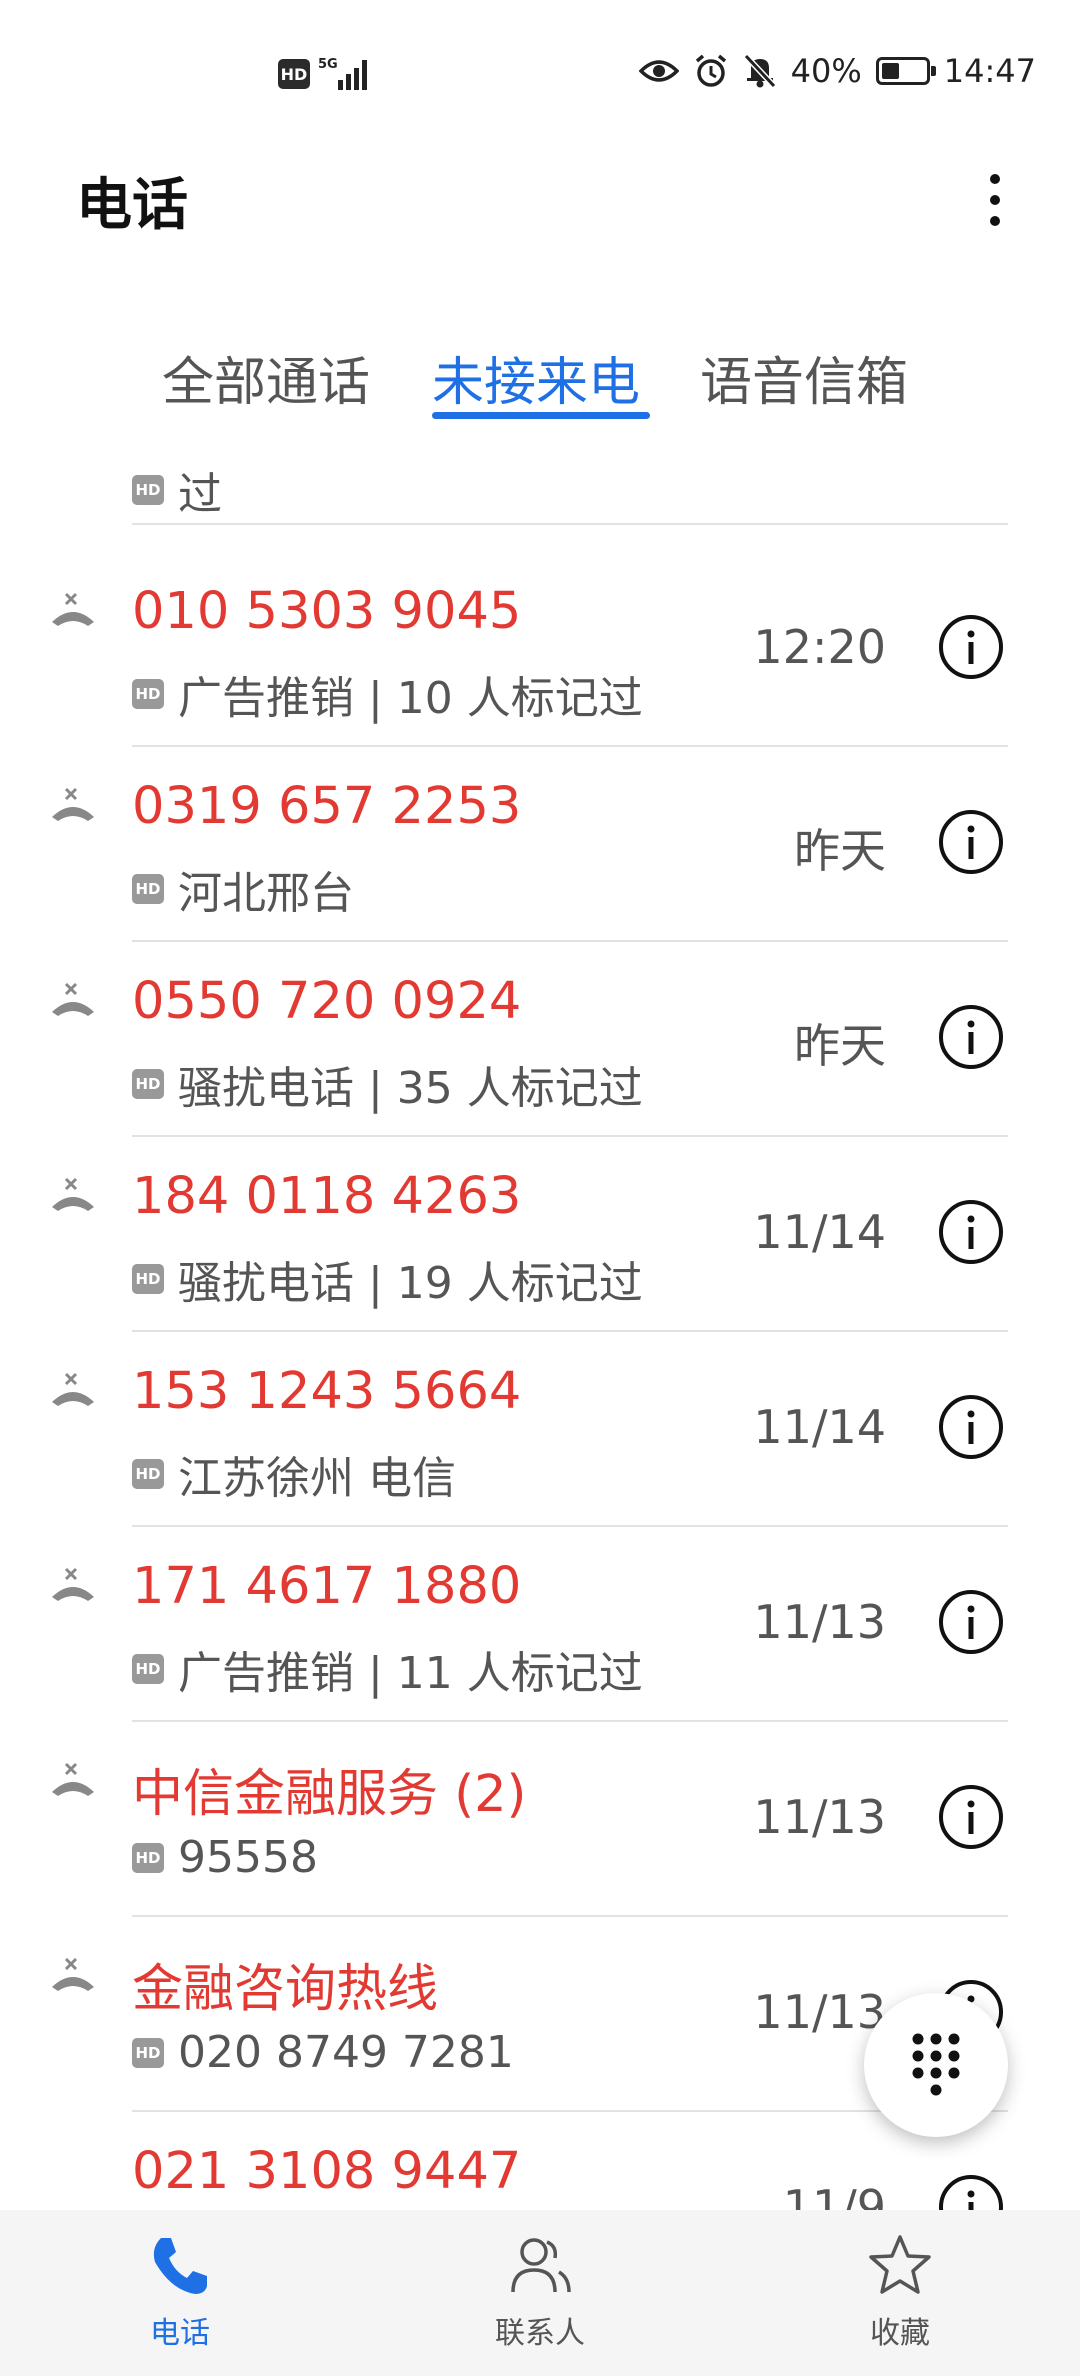 The height and width of the screenshot is (2376, 1080). What do you see at coordinates (540, 75) in the screenshot?
I see `status-bar: HD 5G 40% 14:47` at bounding box center [540, 75].